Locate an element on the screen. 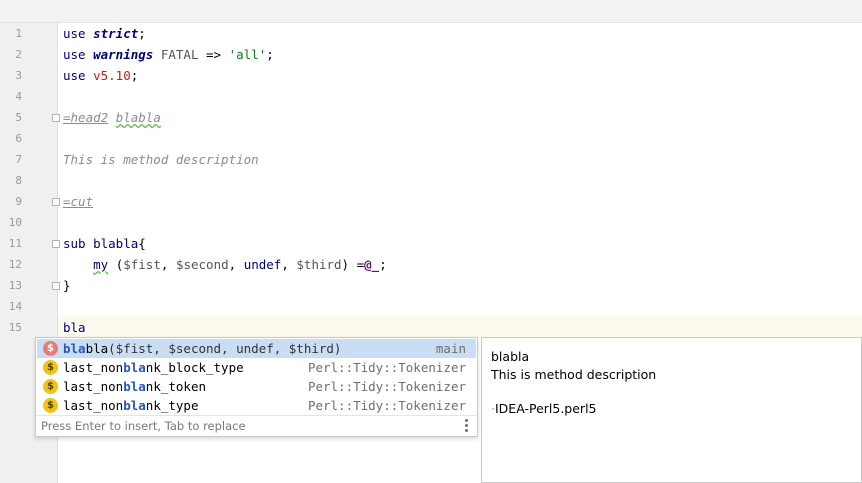 The image size is (862, 483). pod-heading-text: blabla is located at coordinates (138, 117).